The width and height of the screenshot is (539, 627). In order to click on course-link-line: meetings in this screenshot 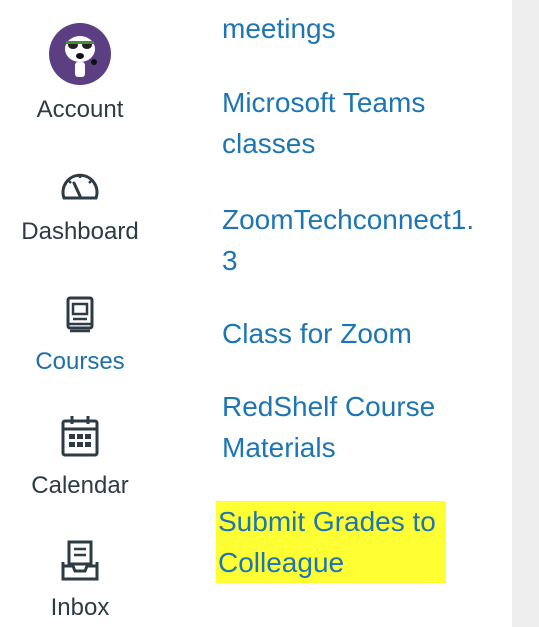, I will do `click(279, 28)`.